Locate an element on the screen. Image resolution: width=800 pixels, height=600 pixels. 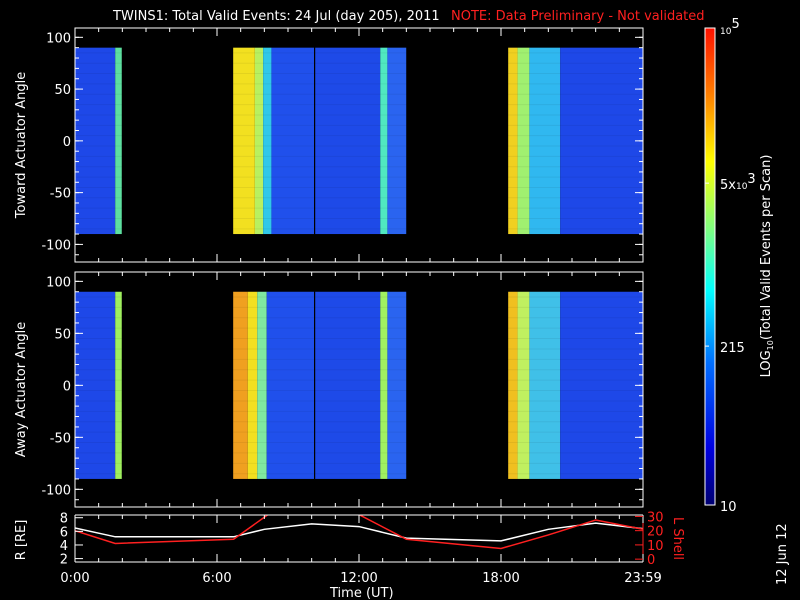
l-tick-label: 10 is located at coordinates (655, 546).